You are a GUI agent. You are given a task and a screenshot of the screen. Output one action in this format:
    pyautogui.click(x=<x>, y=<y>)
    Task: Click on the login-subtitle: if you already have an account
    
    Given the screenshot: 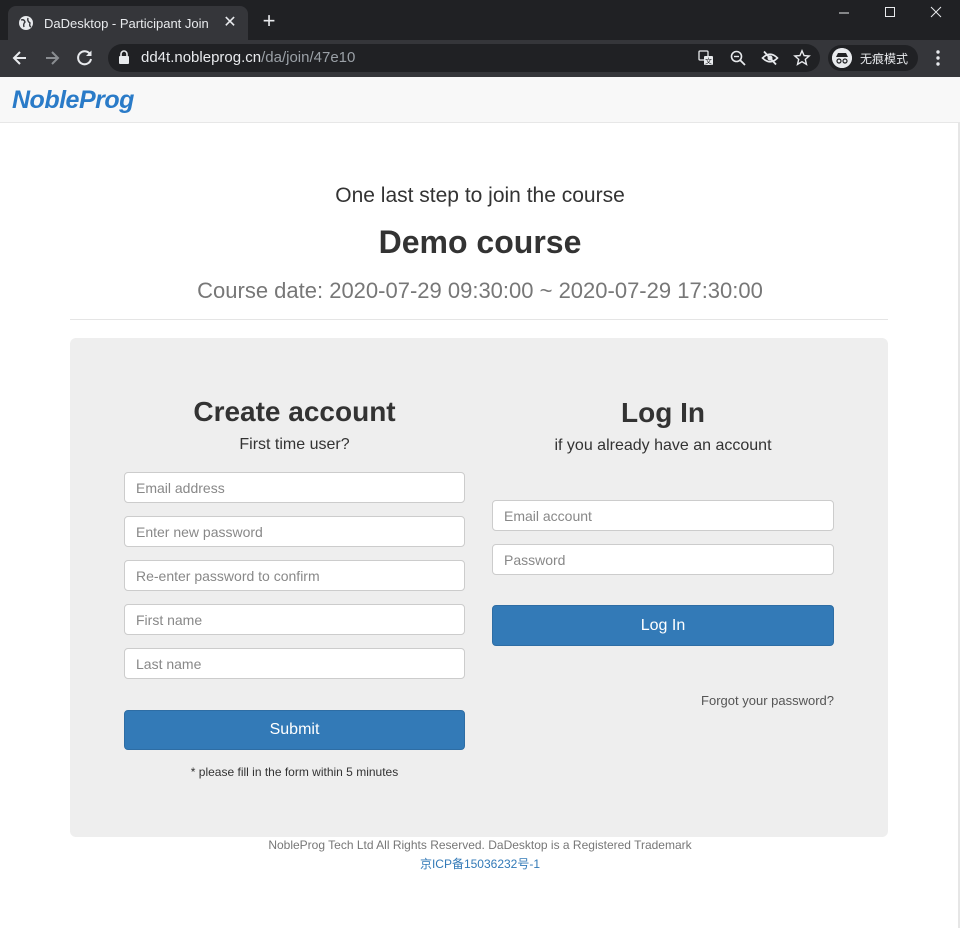 What is the action you would take?
    pyautogui.click(x=663, y=445)
    